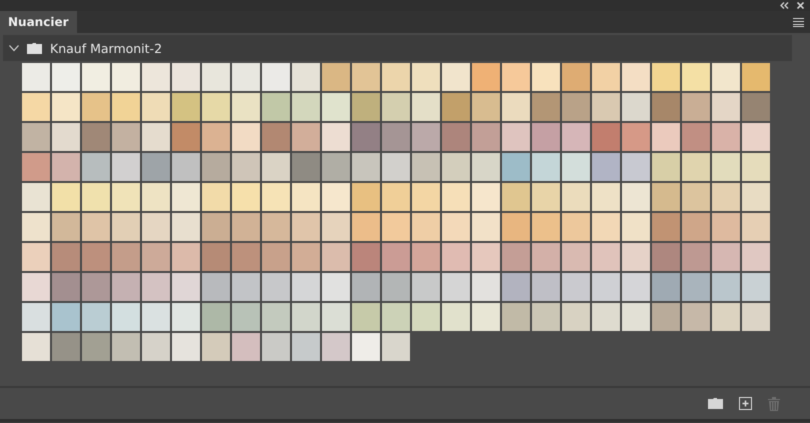  I want to click on folder-button, so click(715, 403).